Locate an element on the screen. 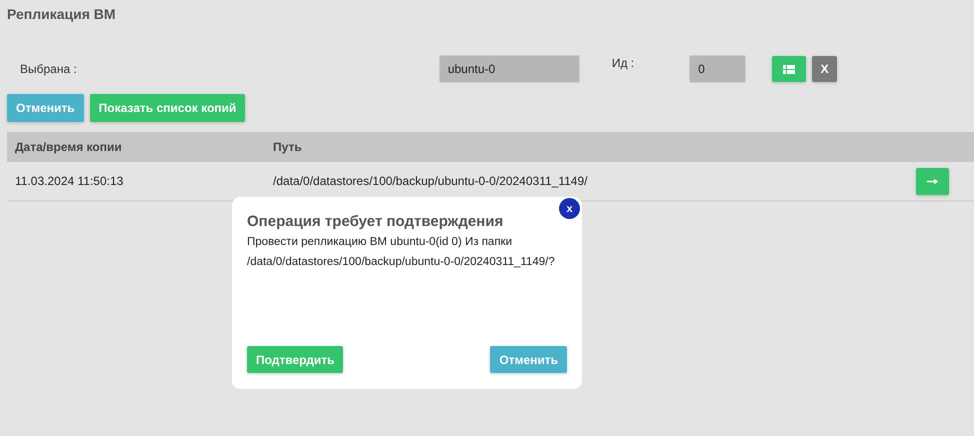  page-title: Репликация ВМ is located at coordinates (62, 15).